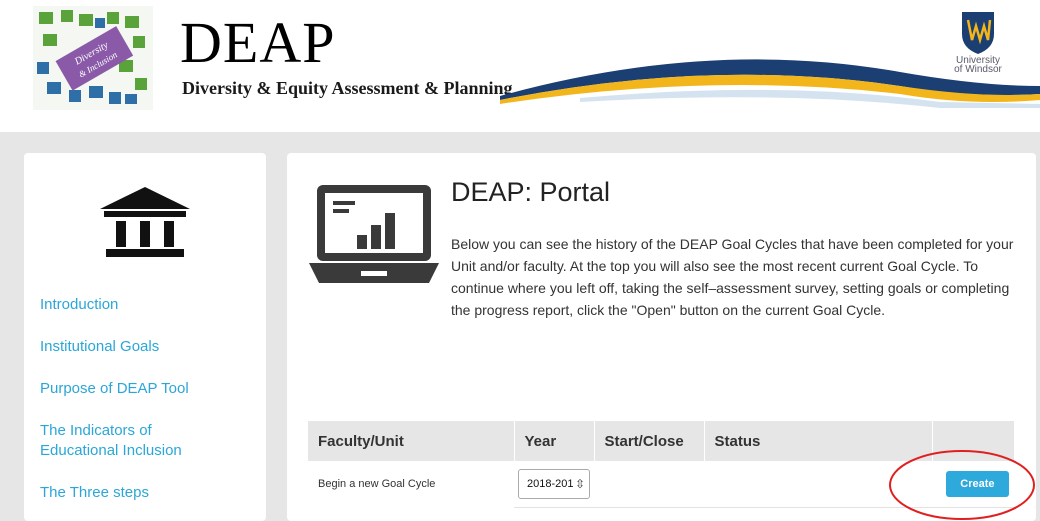 Image resolution: width=1040 pixels, height=521 pixels. I want to click on column-header-start-close: Start/Close, so click(649, 441).